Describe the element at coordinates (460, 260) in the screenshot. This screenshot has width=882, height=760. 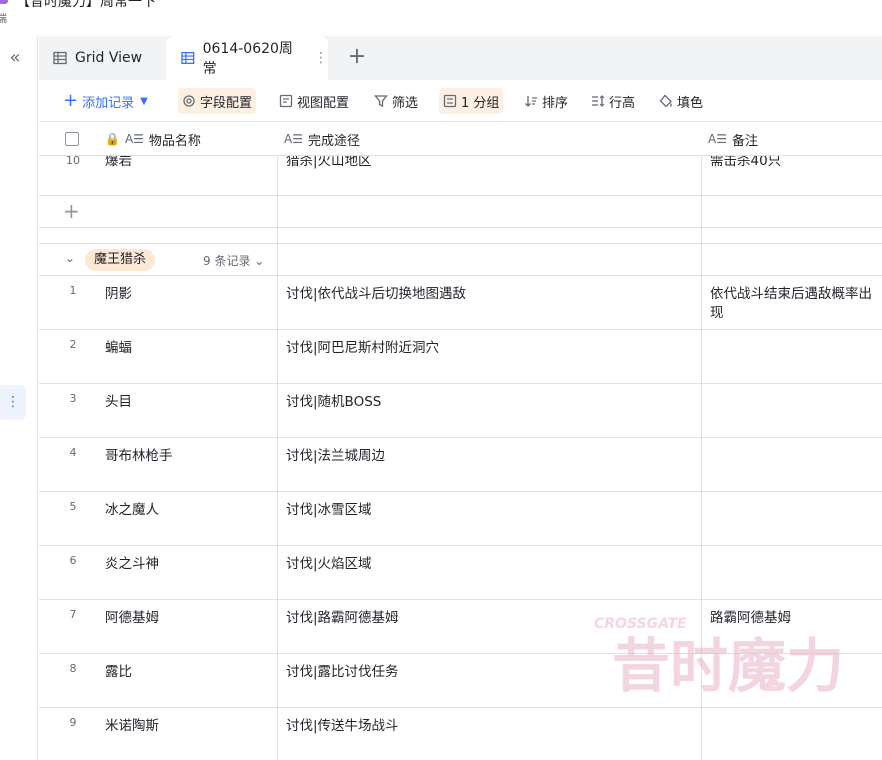
I see `group-header: ⌄ 魔王猎杀 9 条记录 ⌄` at that location.